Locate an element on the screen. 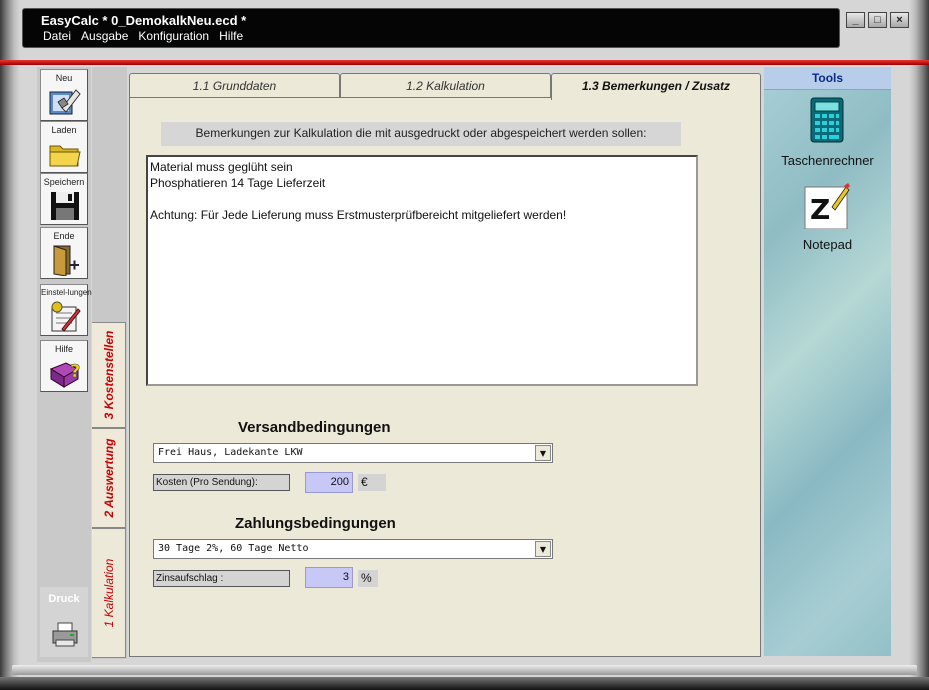  exit-door-icon is located at coordinates (66, 260).